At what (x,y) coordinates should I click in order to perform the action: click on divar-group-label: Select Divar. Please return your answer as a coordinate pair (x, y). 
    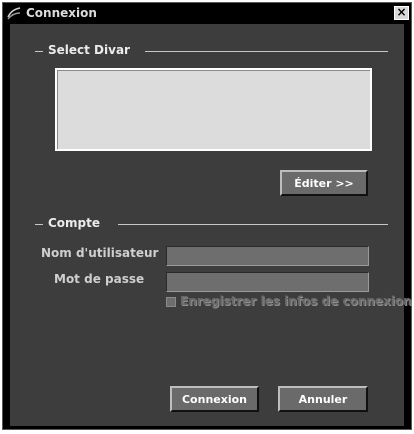
    Looking at the image, I should click on (89, 50).